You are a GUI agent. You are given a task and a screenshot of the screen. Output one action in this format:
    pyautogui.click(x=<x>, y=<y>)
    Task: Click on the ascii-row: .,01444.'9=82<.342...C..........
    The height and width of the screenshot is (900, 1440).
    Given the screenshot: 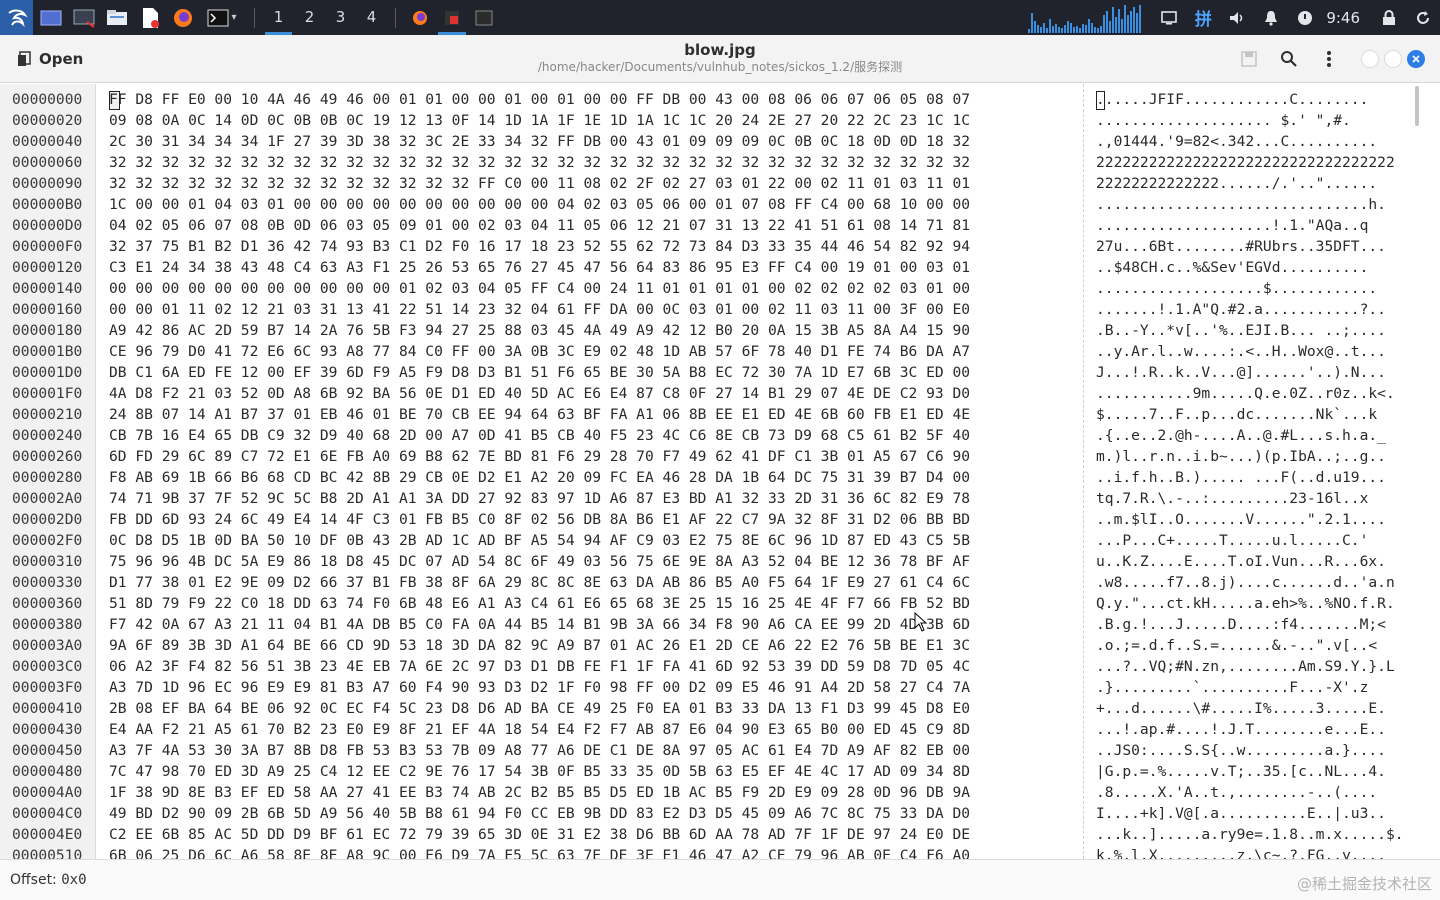 What is the action you would take?
    pyautogui.click(x=1253, y=141)
    